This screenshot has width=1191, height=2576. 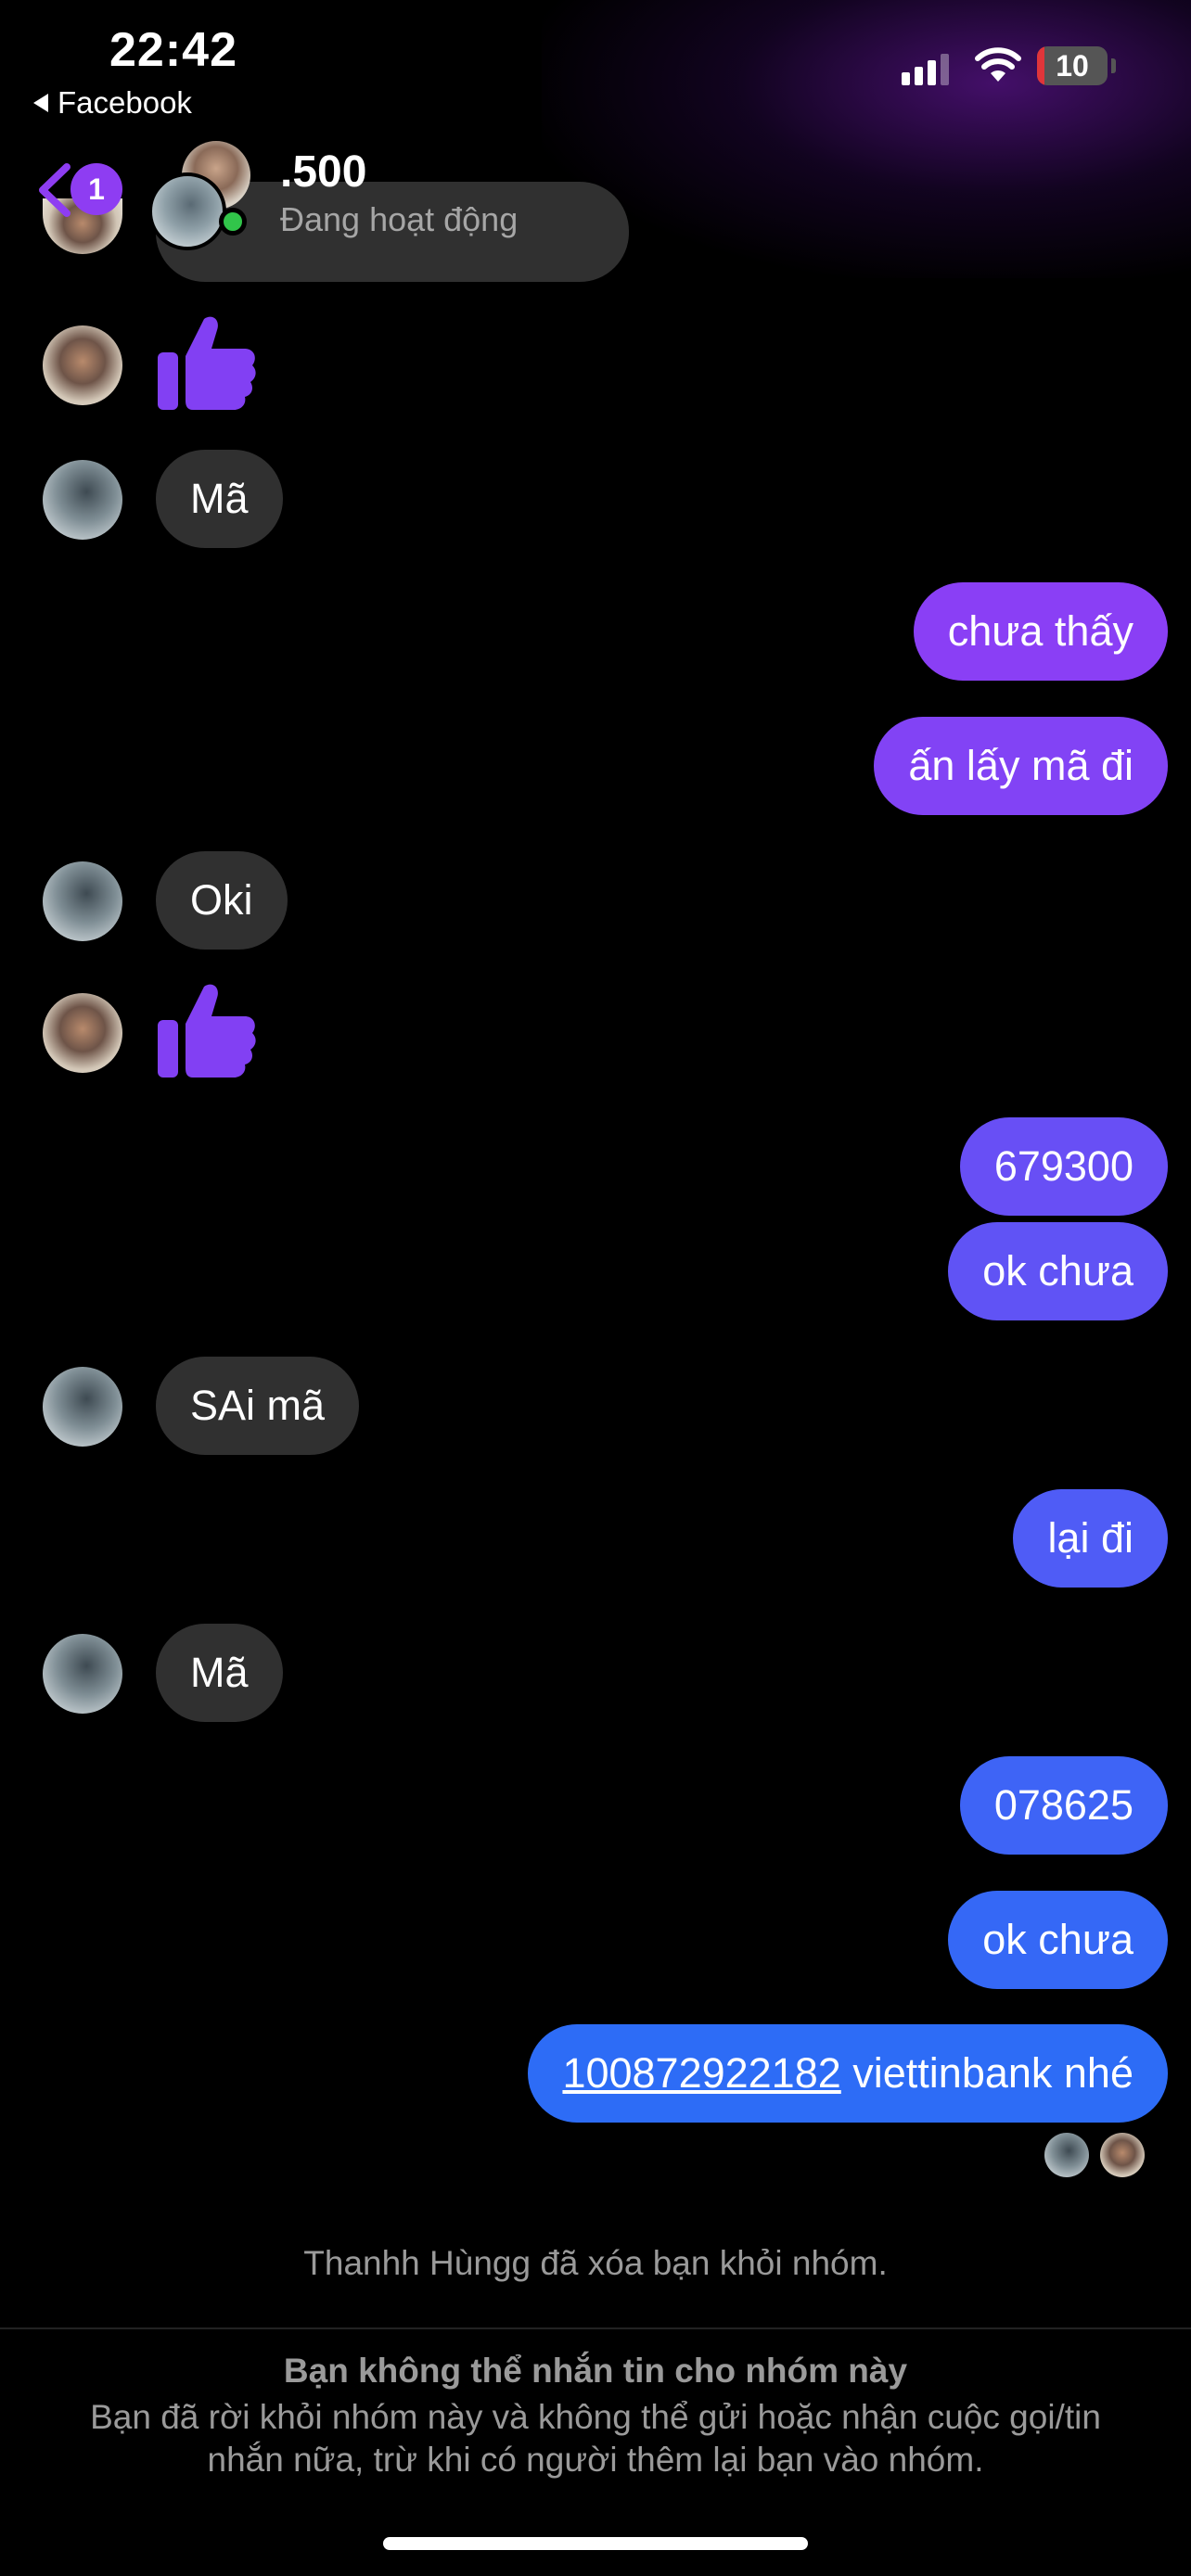 What do you see at coordinates (595, 194) in the screenshot?
I see `chat-header: 1 .500 Đang hoạt động` at bounding box center [595, 194].